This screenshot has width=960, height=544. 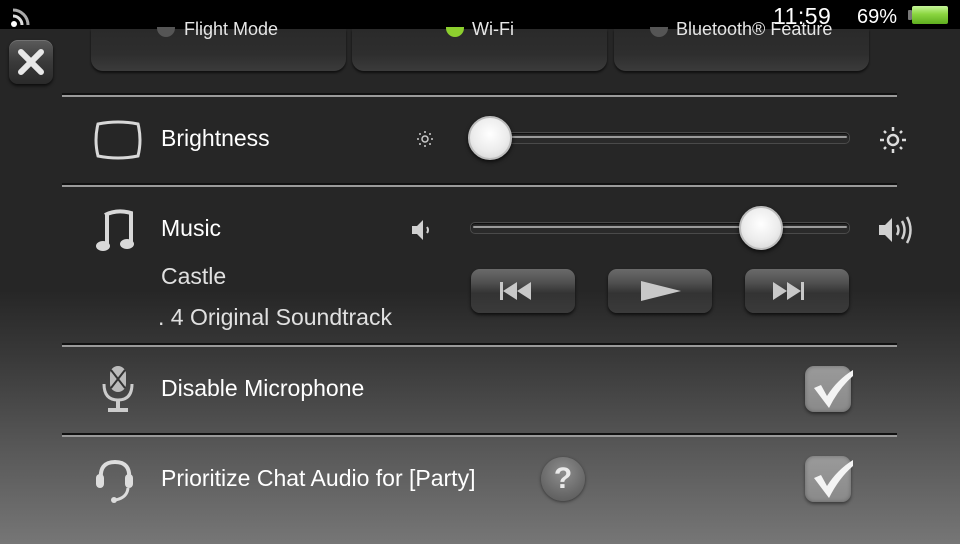 What do you see at coordinates (754, 29) in the screenshot?
I see `bluetooth-label: Bluetooth® Feature` at bounding box center [754, 29].